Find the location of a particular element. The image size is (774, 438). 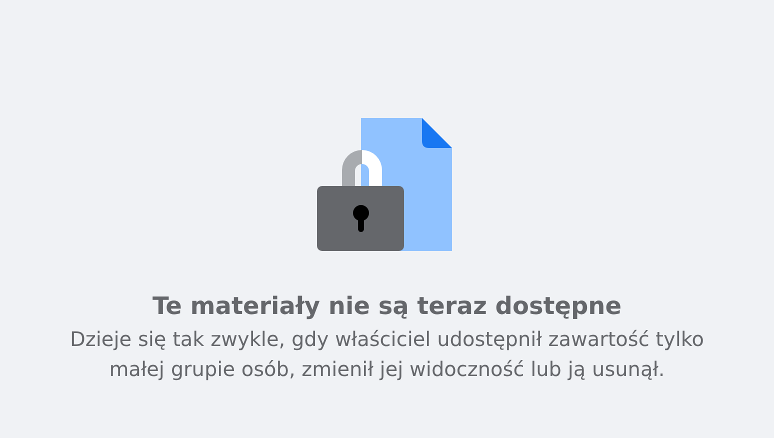

locked-document-icon is located at coordinates (384, 185).